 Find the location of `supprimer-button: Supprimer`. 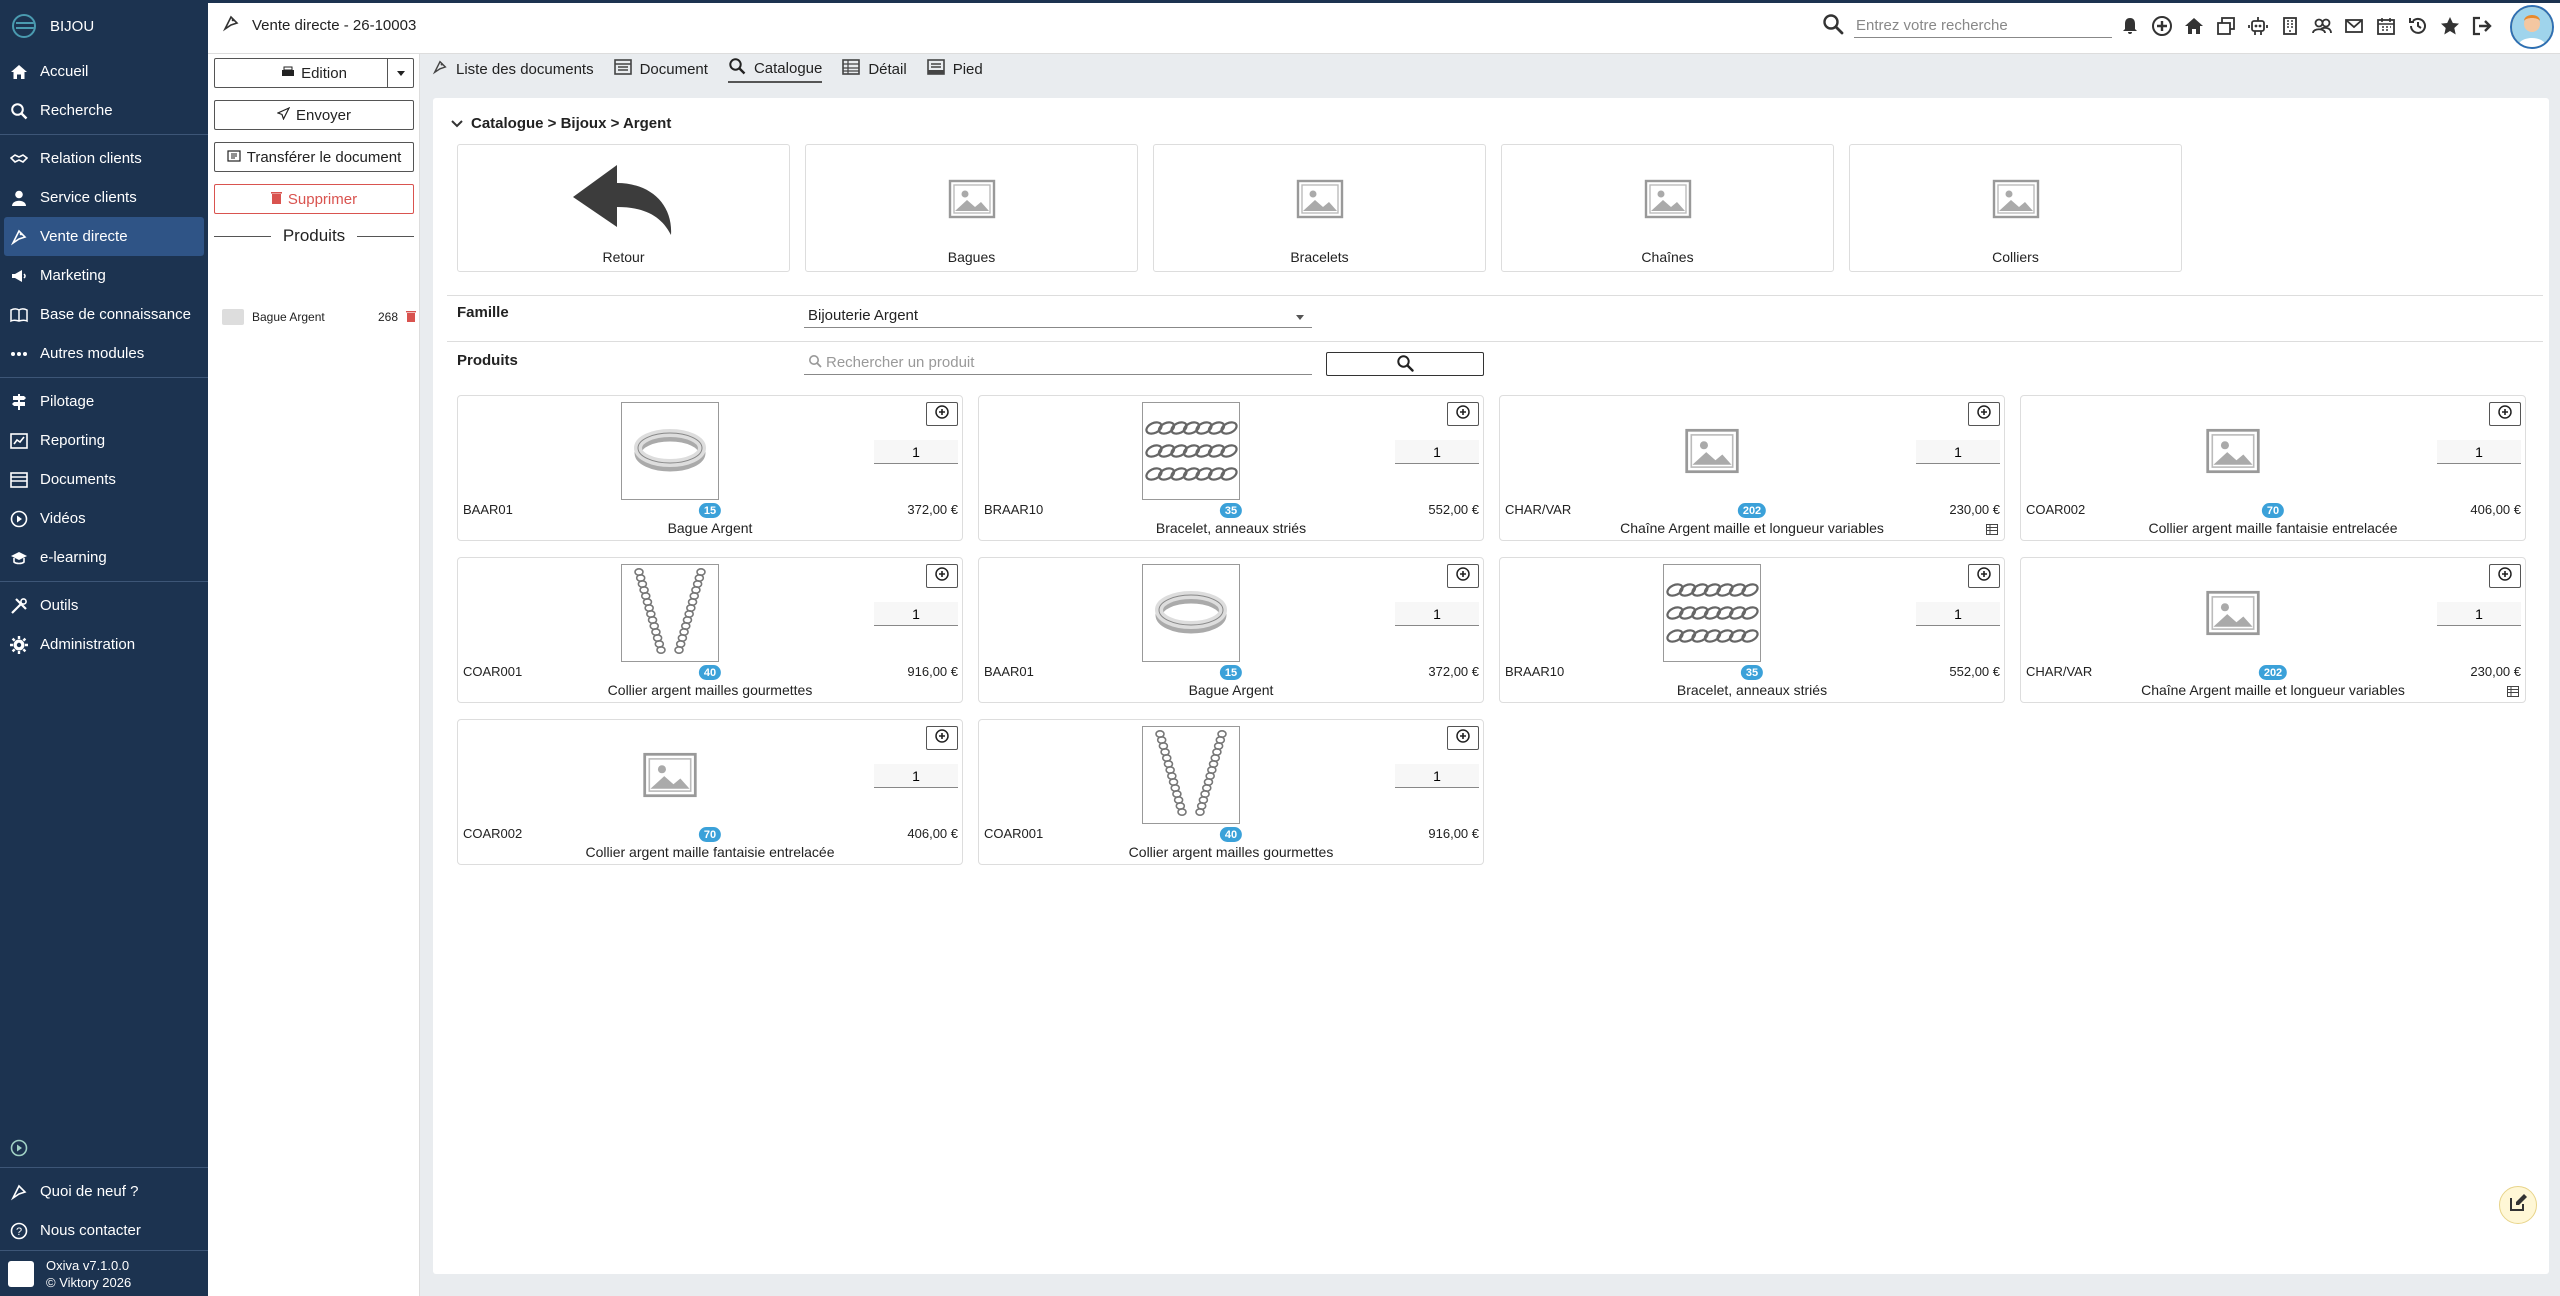

supprimer-button: Supprimer is located at coordinates (314, 199).